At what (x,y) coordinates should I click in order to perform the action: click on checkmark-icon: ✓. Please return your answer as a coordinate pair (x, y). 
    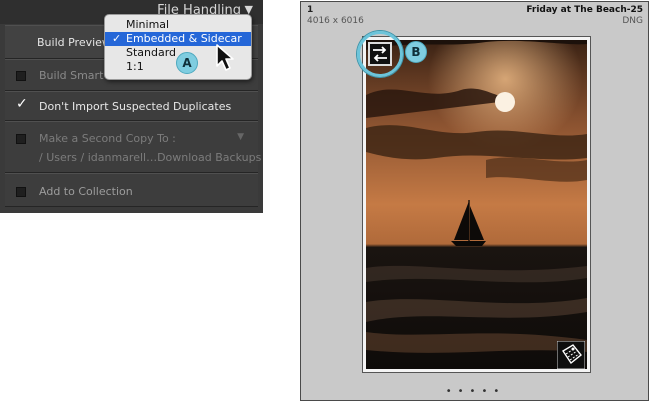
    Looking at the image, I should click on (117, 38).